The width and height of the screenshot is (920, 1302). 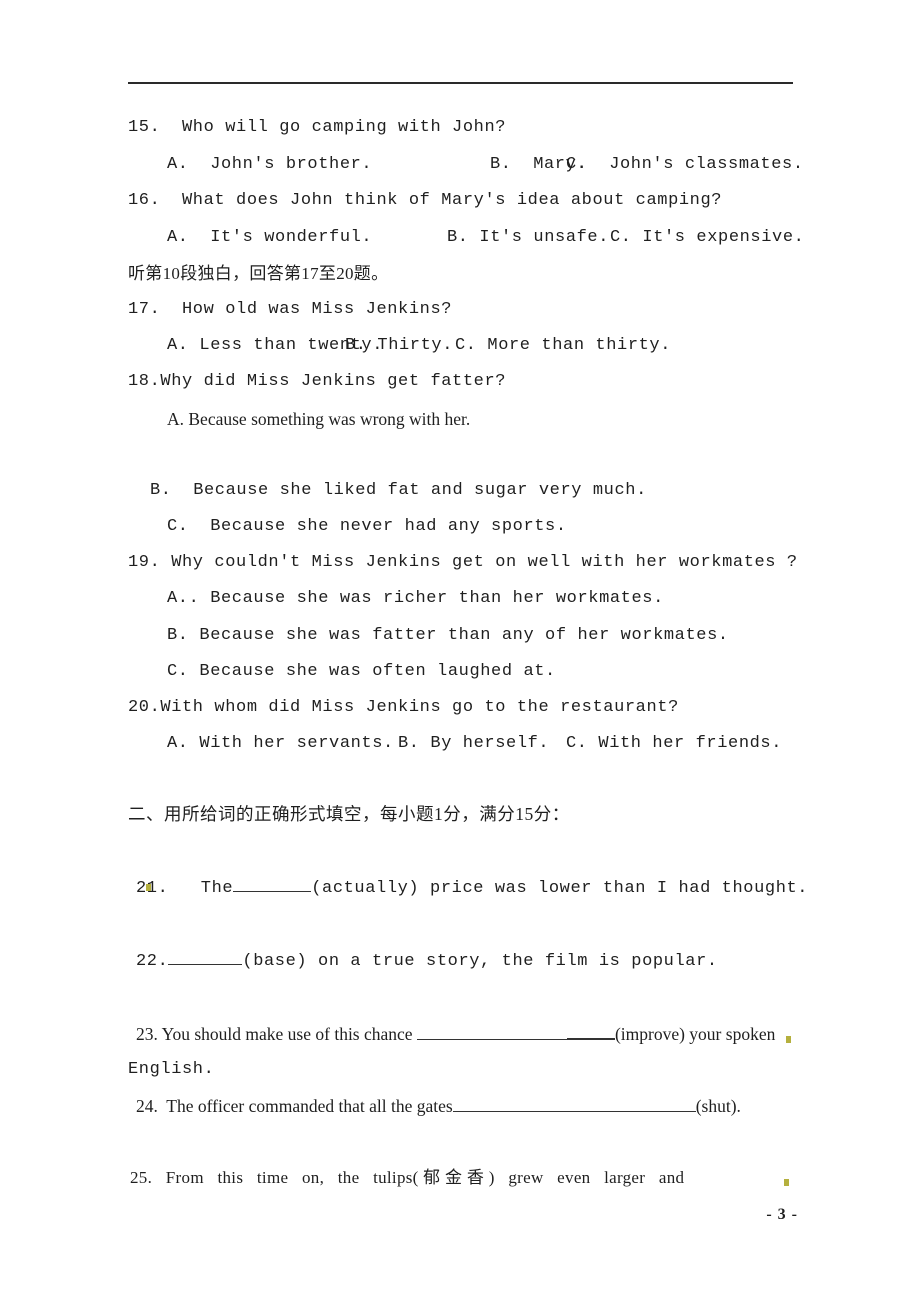 What do you see at coordinates (590, 1032) in the screenshot?
I see `fill-item-23-blank-part2` at bounding box center [590, 1032].